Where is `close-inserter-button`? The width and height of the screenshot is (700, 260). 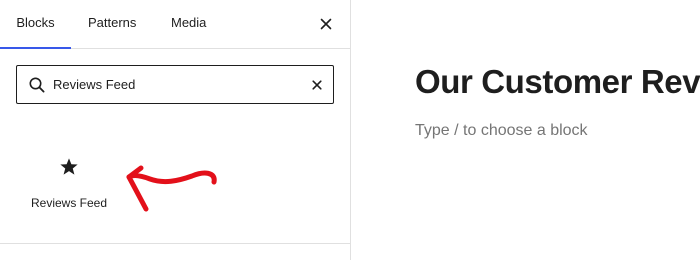 close-inserter-button is located at coordinates (326, 24).